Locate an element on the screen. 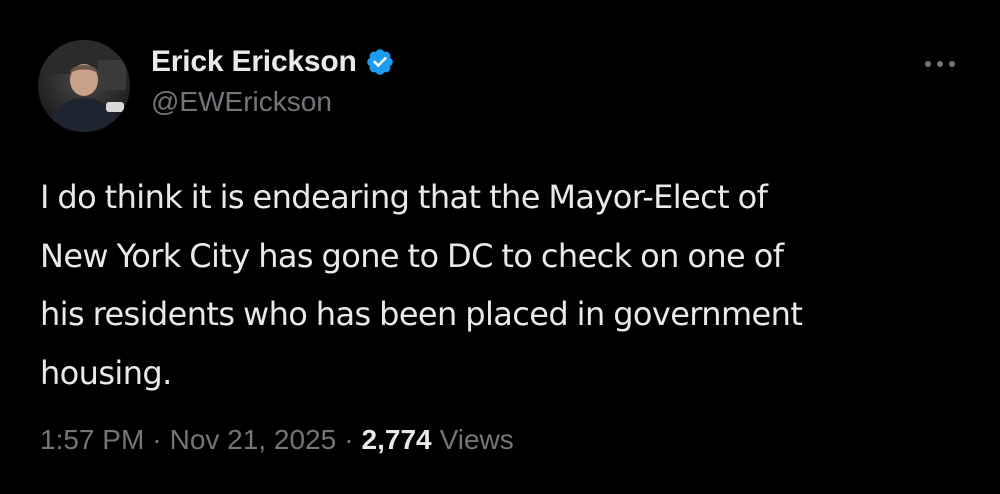 The width and height of the screenshot is (1000, 494). more-horizontal-icon is located at coordinates (940, 64).